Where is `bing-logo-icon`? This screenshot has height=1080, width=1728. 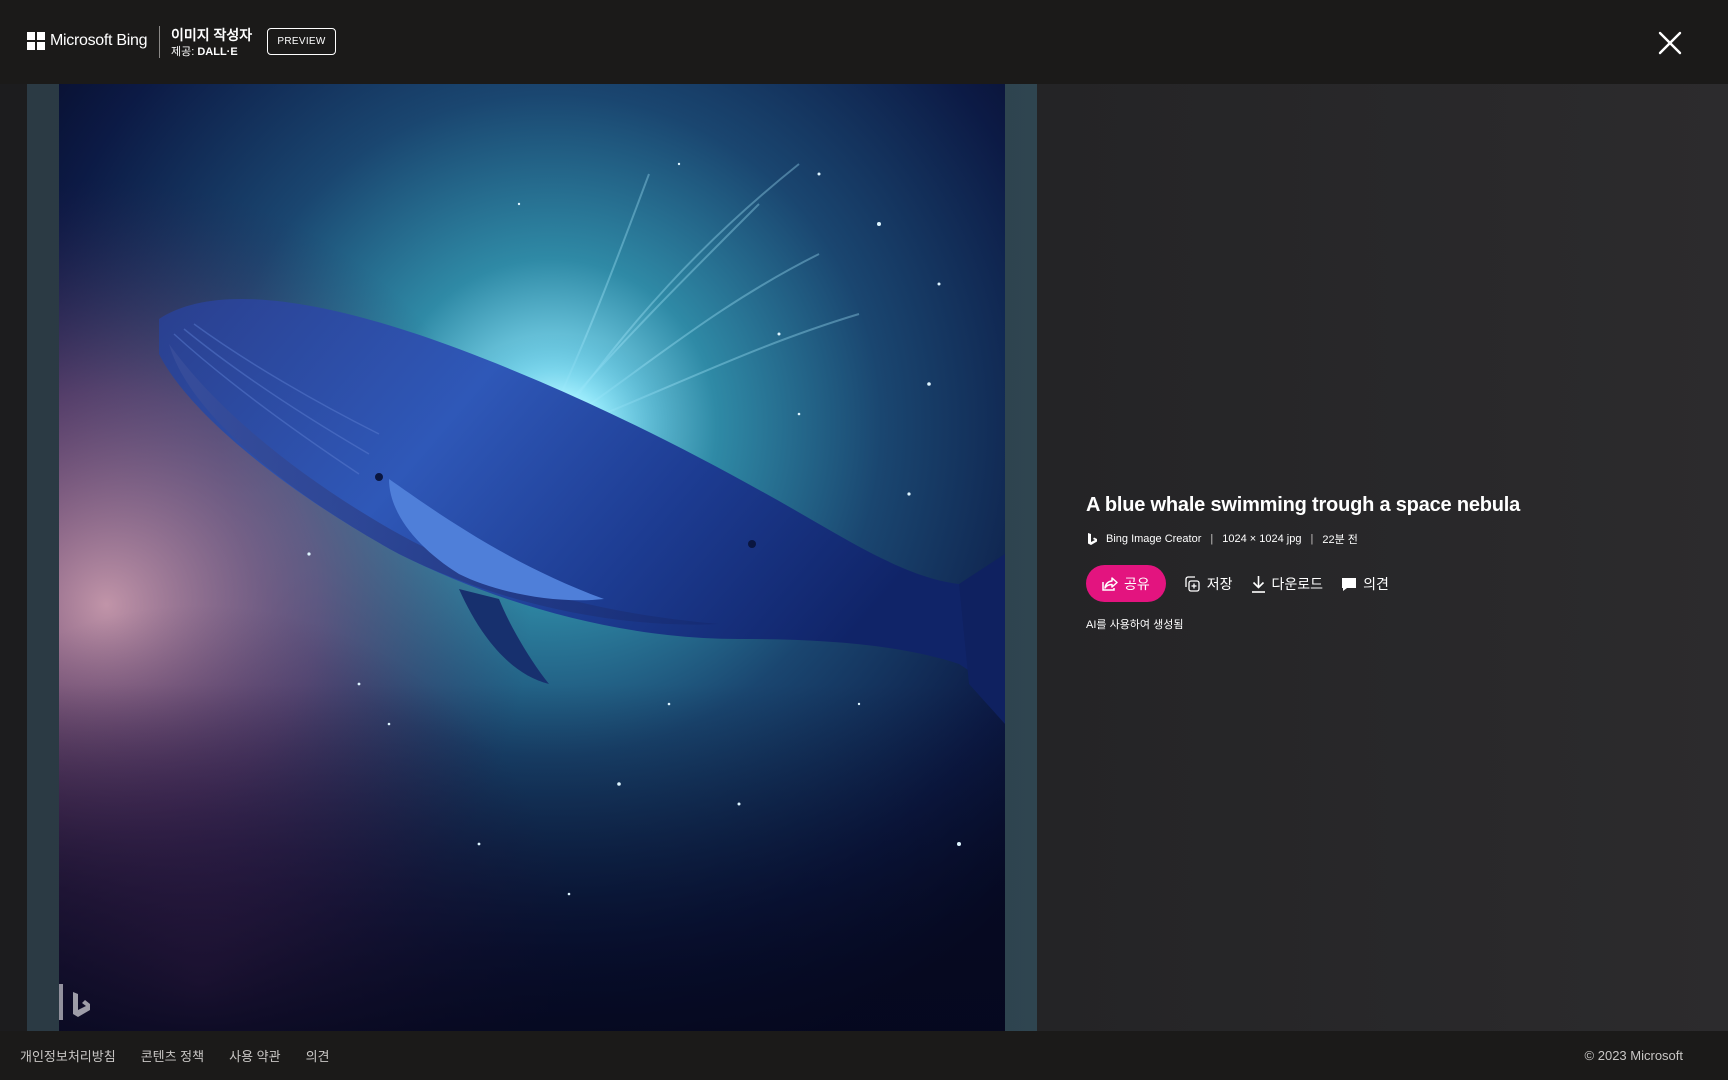
bing-logo-icon is located at coordinates (1092, 538).